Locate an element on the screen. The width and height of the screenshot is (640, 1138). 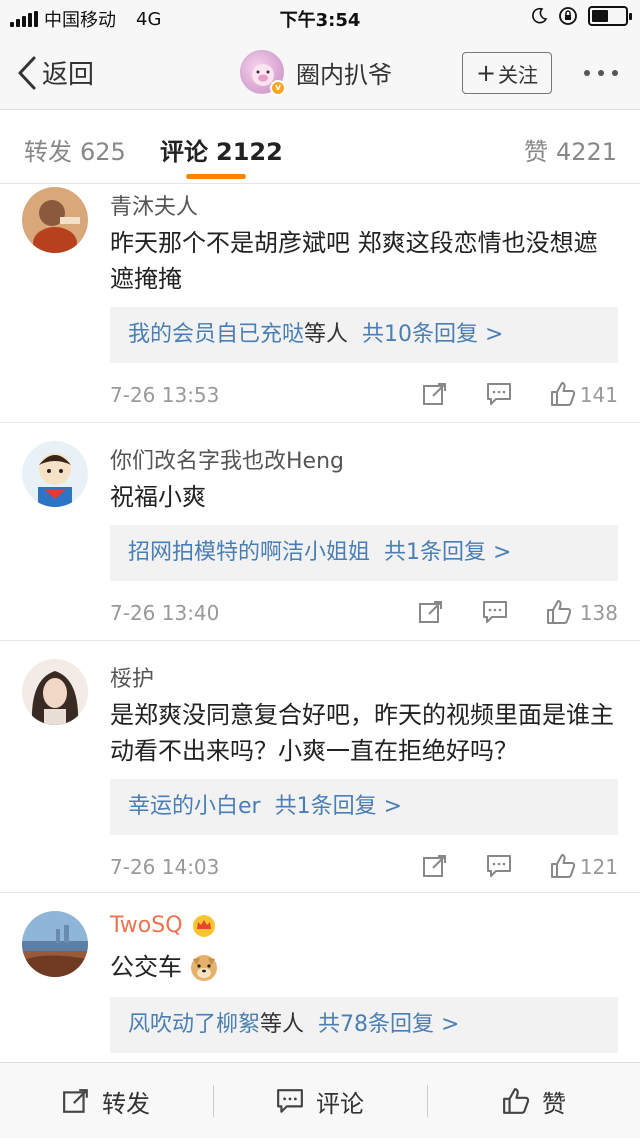
tab-label: 转发 is located at coordinates (48, 152).